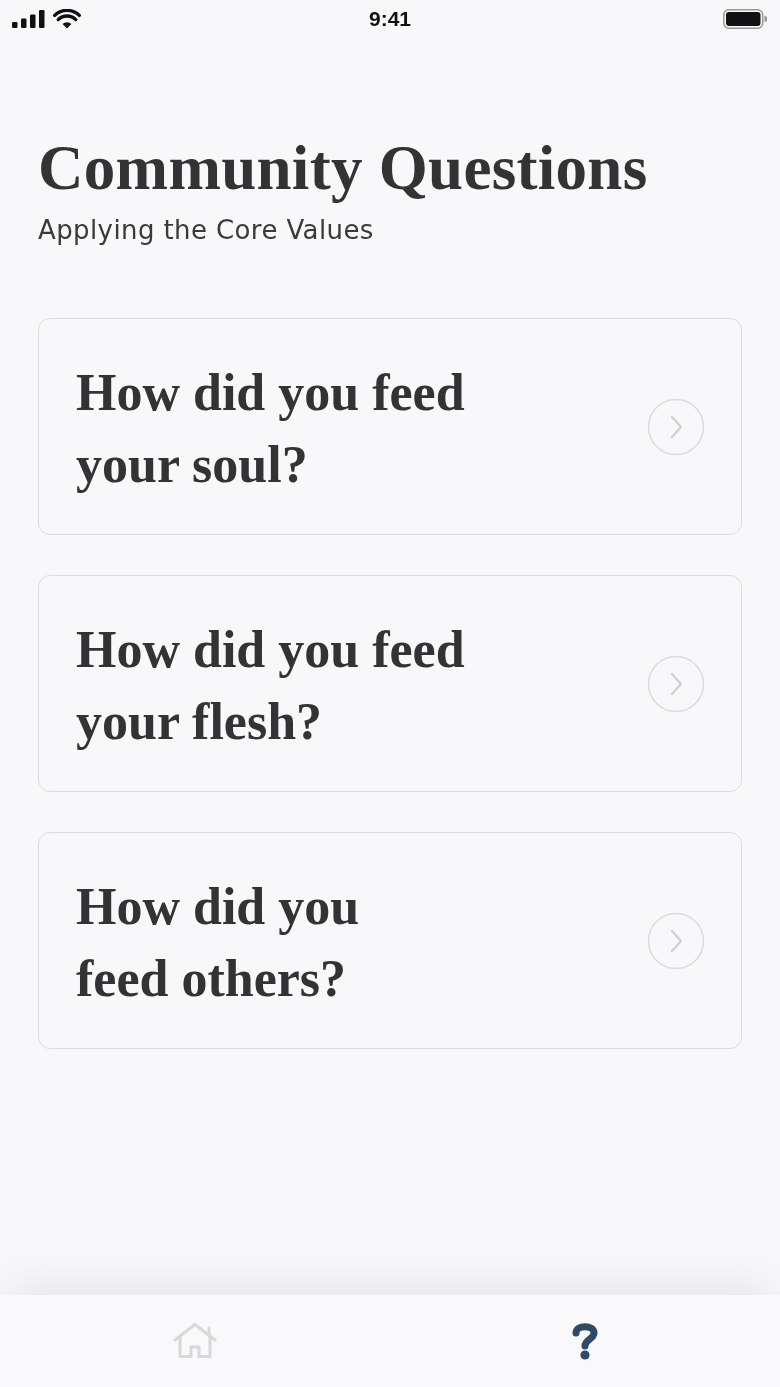 The image size is (780, 1387). What do you see at coordinates (29, 19) in the screenshot?
I see `signal-icon` at bounding box center [29, 19].